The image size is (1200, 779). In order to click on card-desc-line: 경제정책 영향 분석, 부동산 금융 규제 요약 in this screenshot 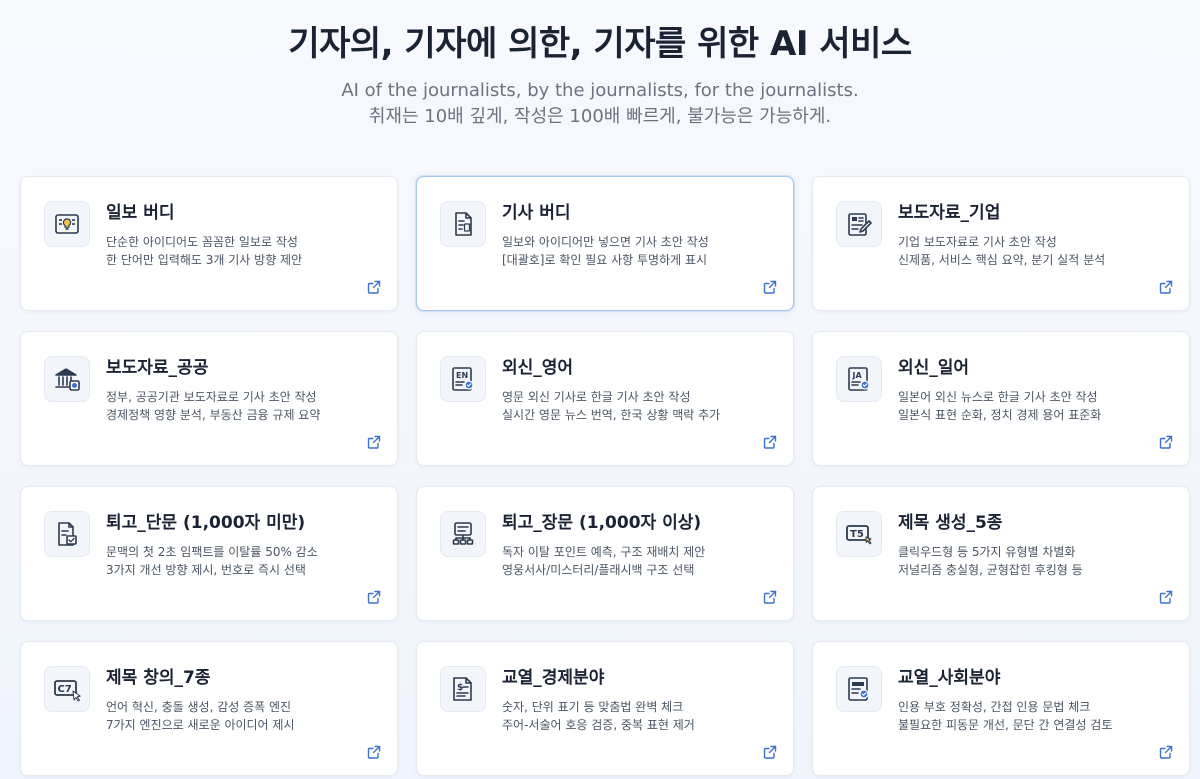, I will do `click(213, 415)`.